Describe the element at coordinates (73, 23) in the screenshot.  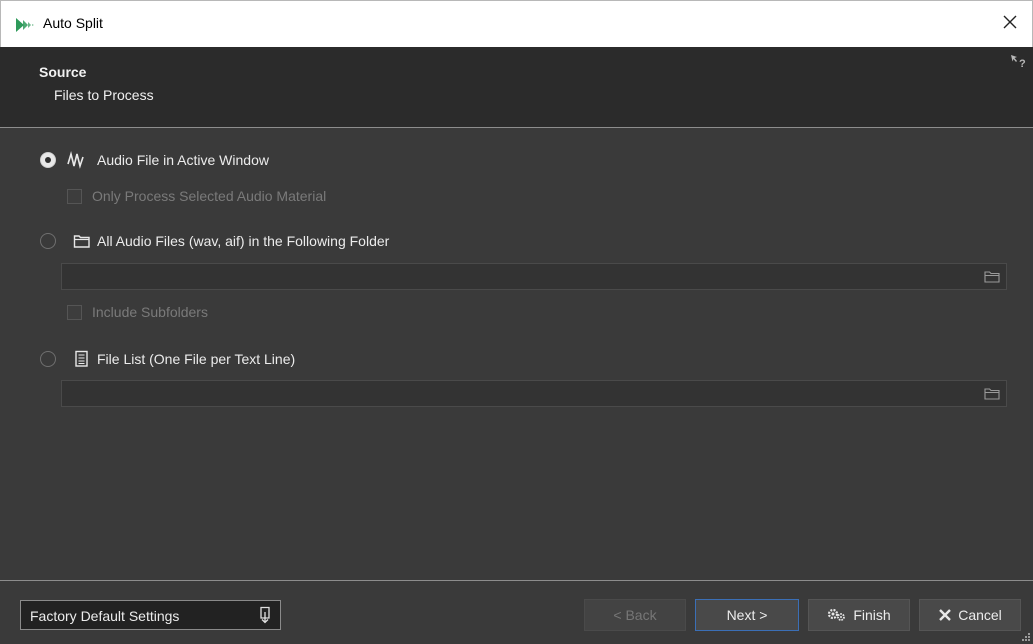
I see `window-title: Auto Split` at that location.